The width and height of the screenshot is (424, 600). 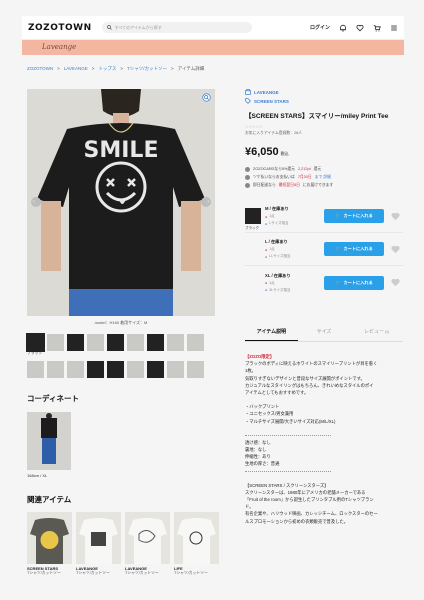 What do you see at coordinates (273, 133) in the screenshot?
I see `favorite-count: お気に入りアイテム登録数：26人` at bounding box center [273, 133].